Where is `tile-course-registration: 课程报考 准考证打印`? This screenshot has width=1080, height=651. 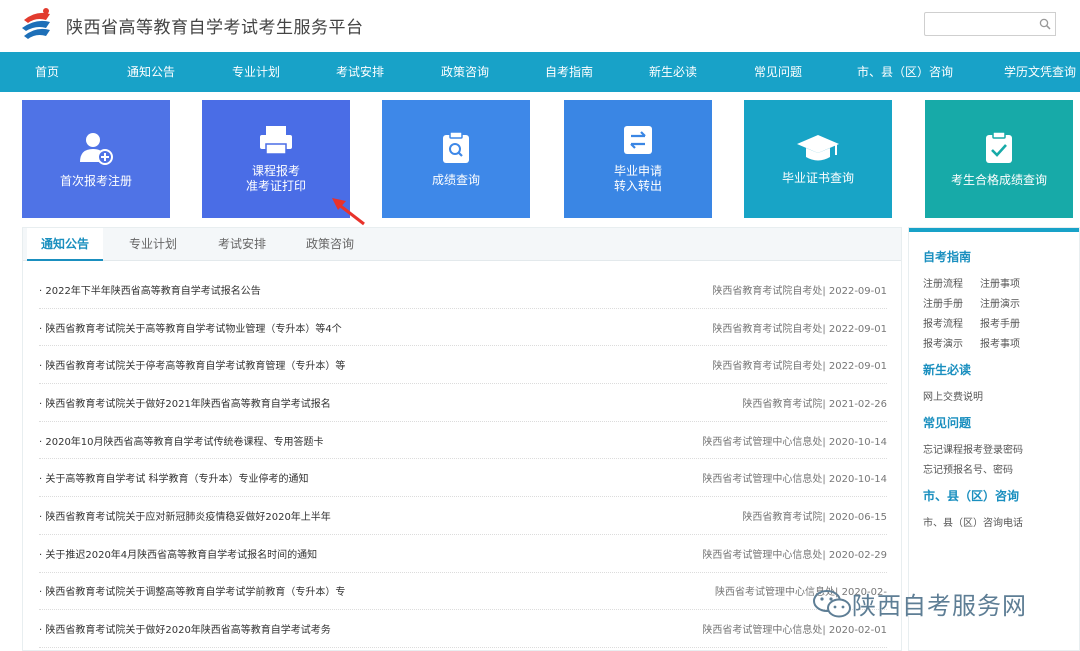 tile-course-registration: 课程报考 准考证打印 is located at coordinates (276, 159).